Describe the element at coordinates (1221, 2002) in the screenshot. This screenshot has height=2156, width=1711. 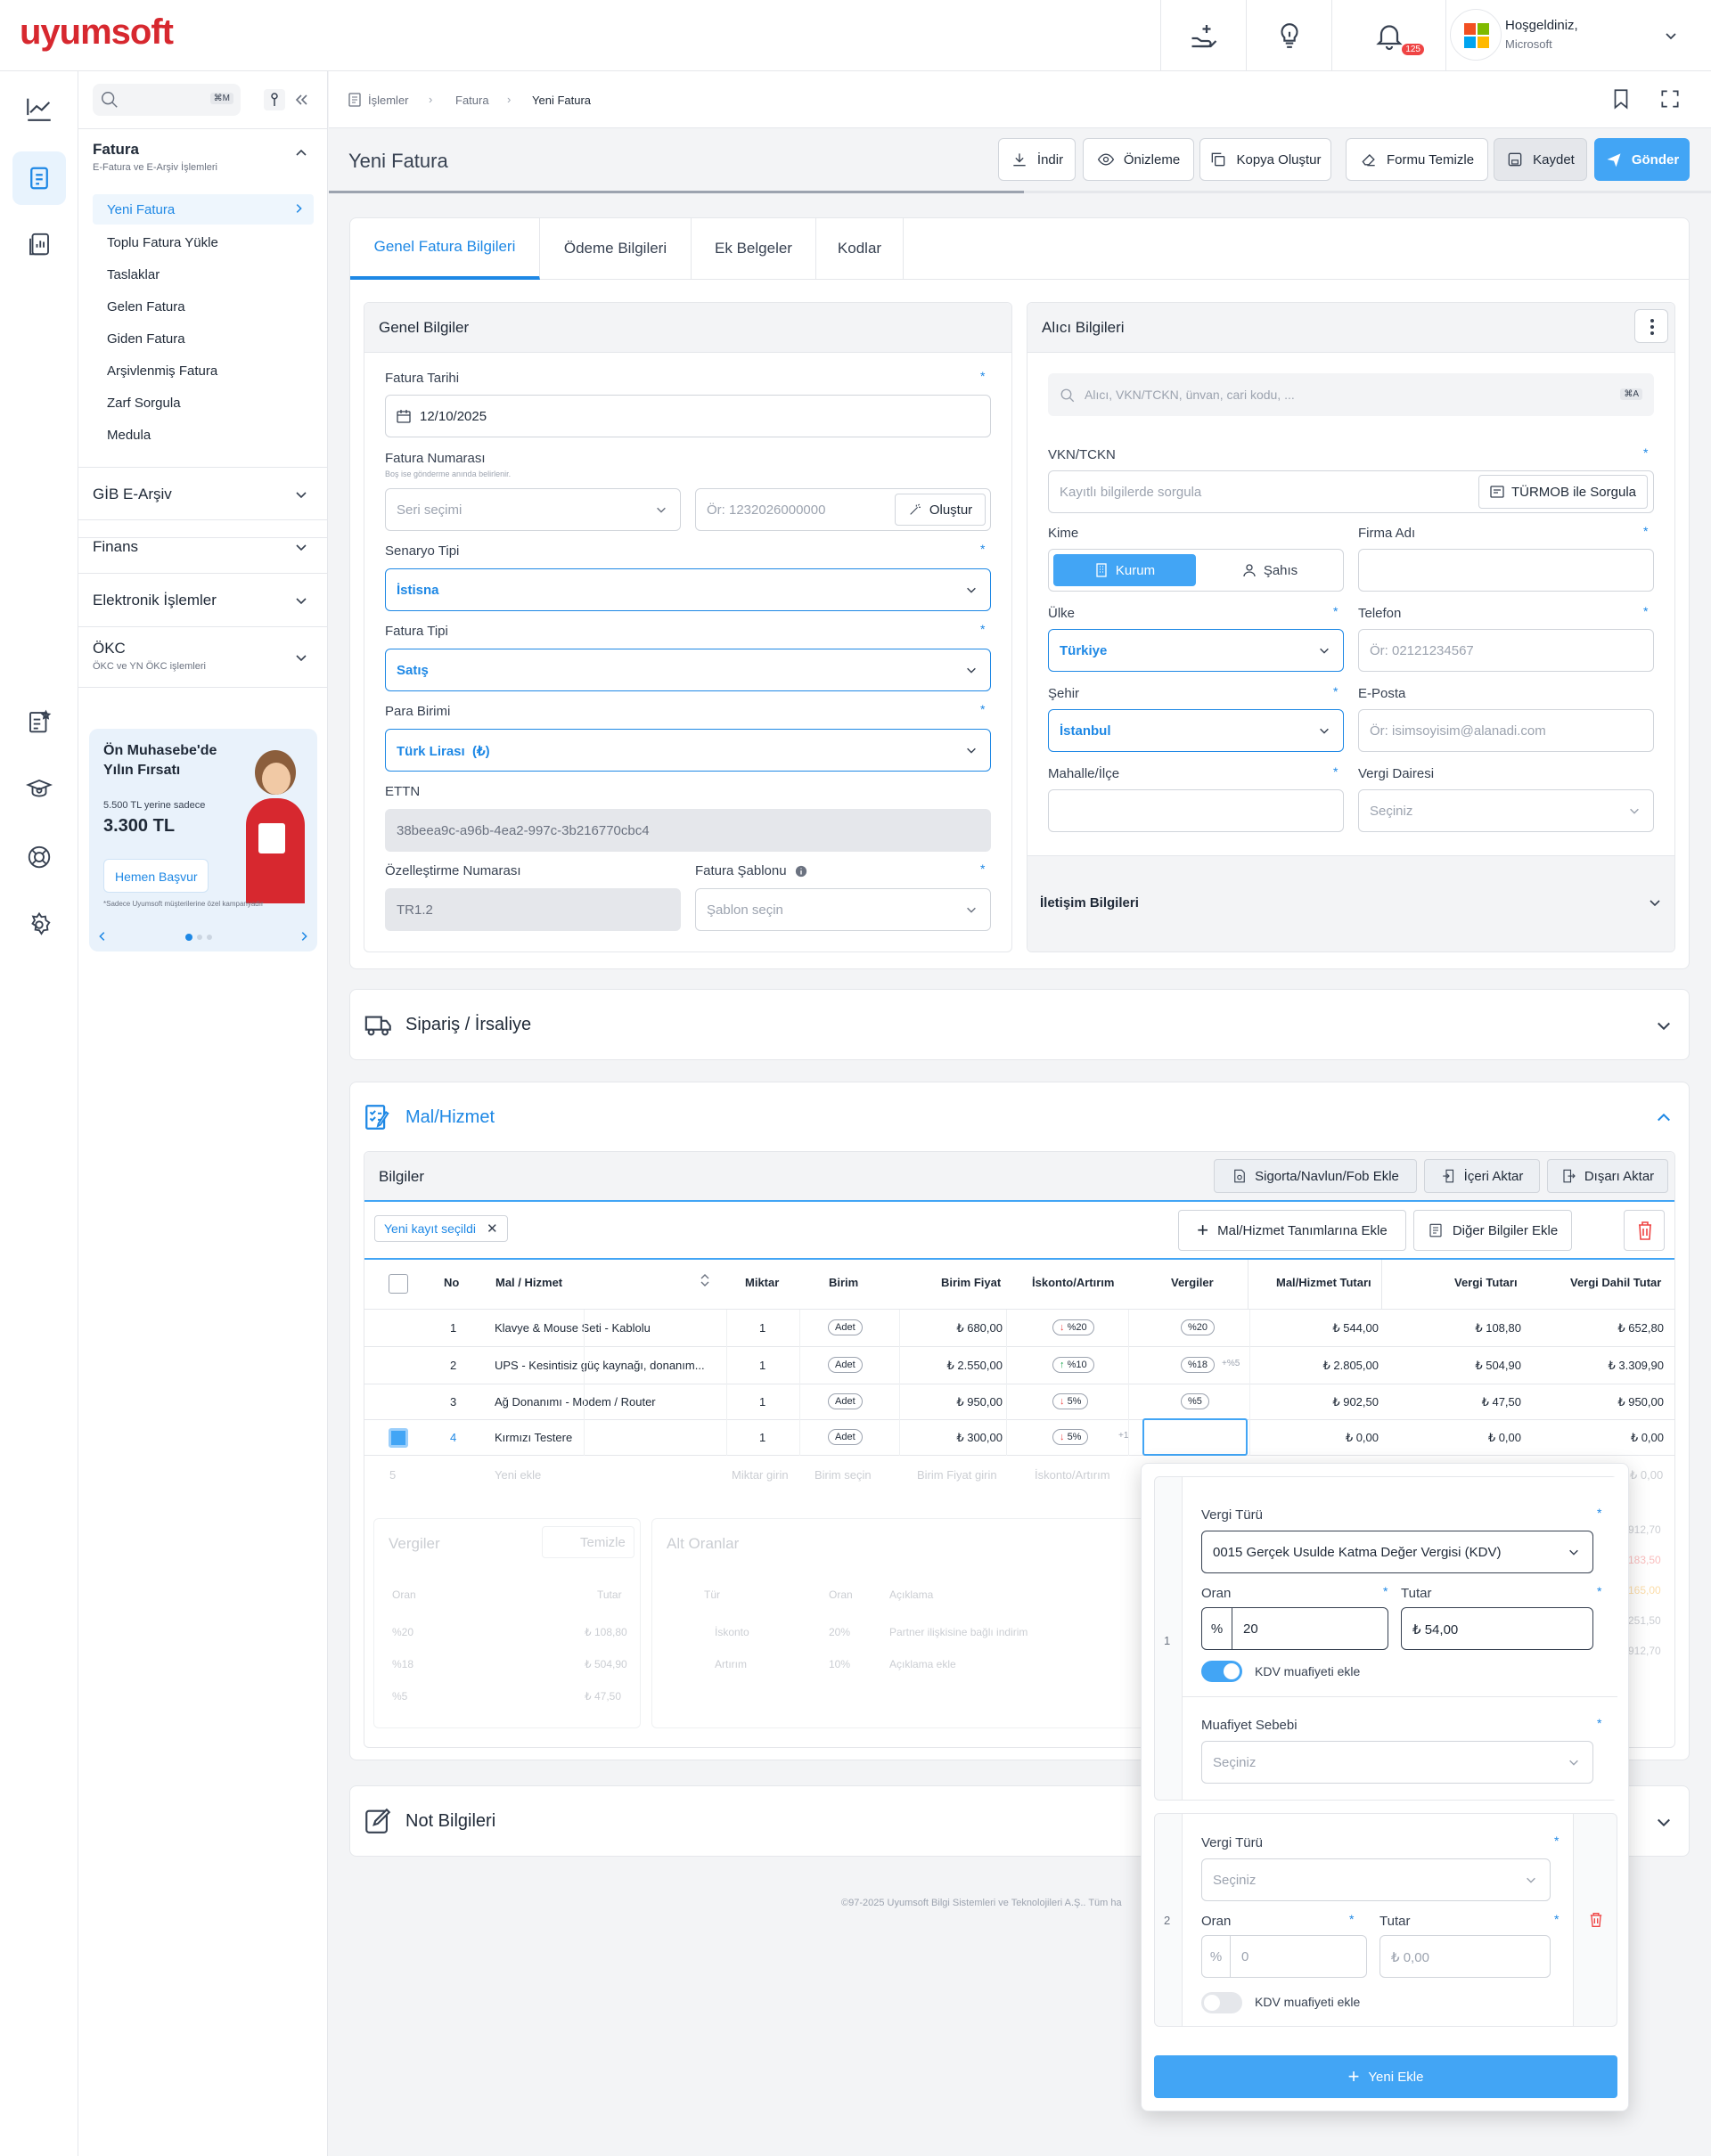
I see `kdv-muafiyet-toggle-off` at that location.